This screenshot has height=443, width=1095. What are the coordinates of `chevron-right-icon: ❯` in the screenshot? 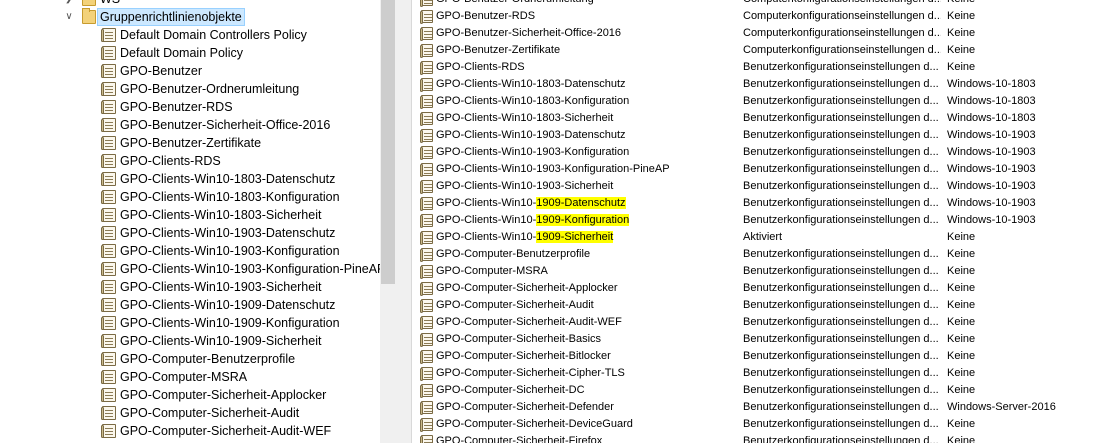 It's located at (69, 4).